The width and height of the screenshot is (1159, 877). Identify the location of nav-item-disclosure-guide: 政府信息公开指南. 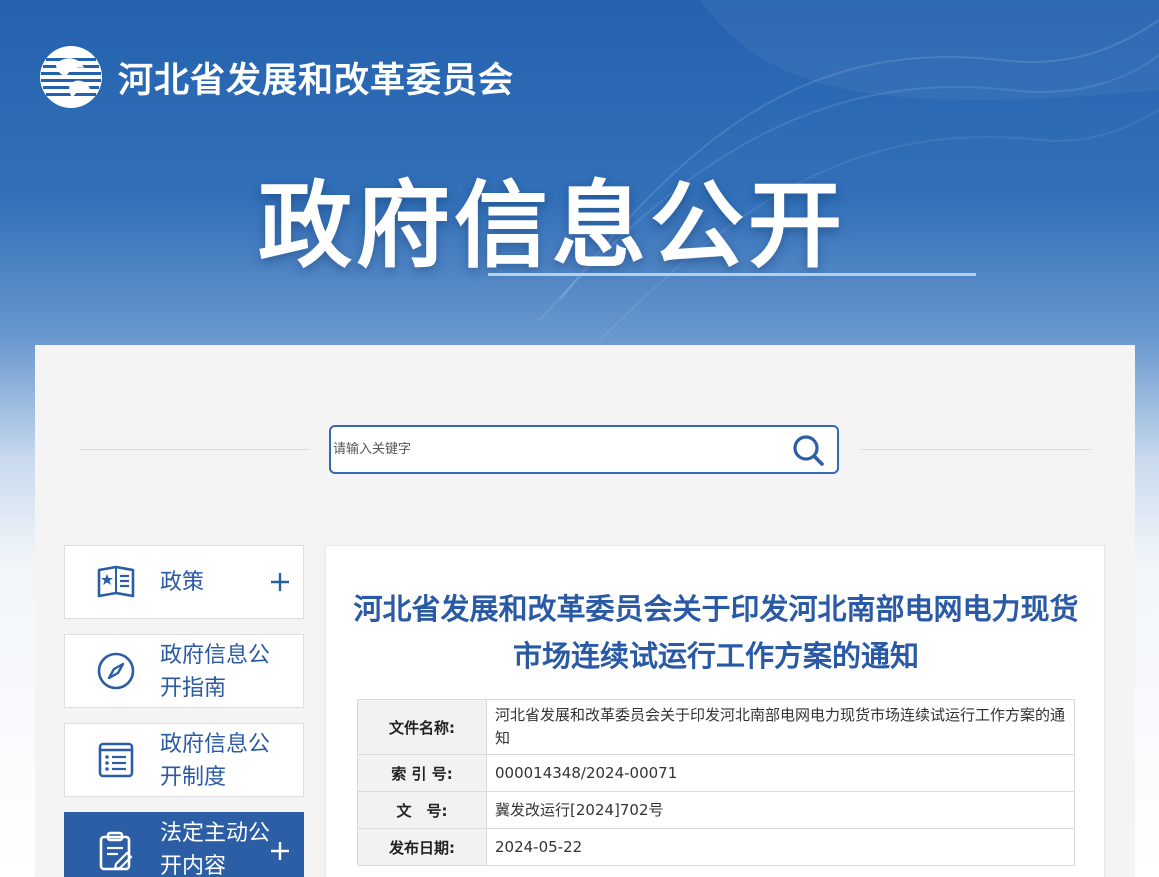
(184, 671).